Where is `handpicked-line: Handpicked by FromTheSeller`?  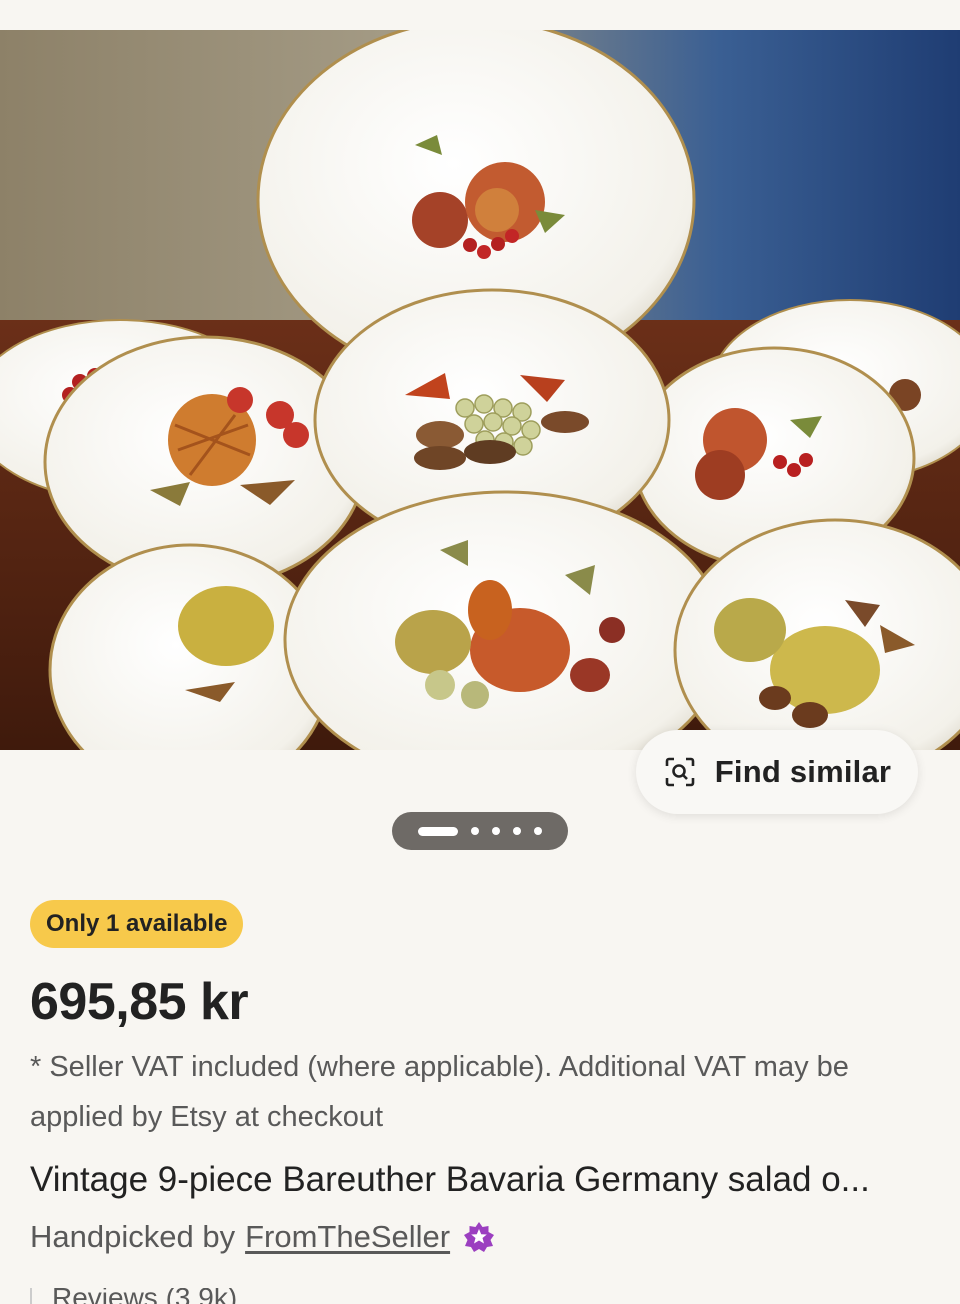 handpicked-line: Handpicked by FromTheSeller is located at coordinates (263, 1237).